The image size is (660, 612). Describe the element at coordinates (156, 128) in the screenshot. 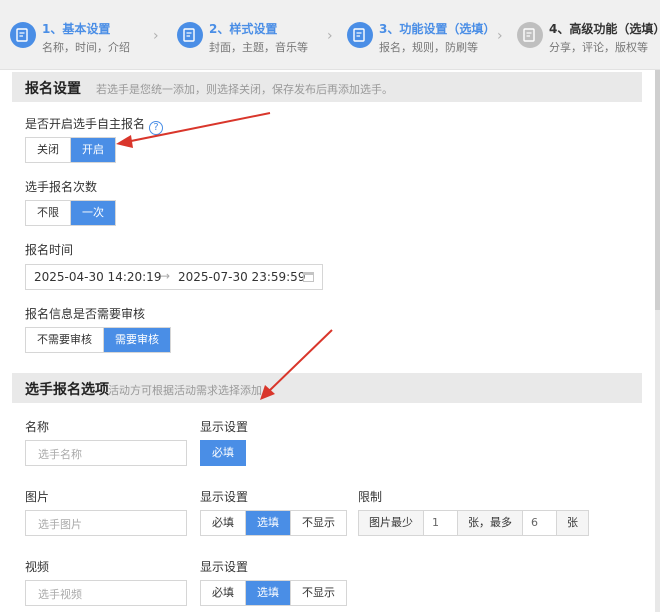

I see `help-icon: ?` at that location.